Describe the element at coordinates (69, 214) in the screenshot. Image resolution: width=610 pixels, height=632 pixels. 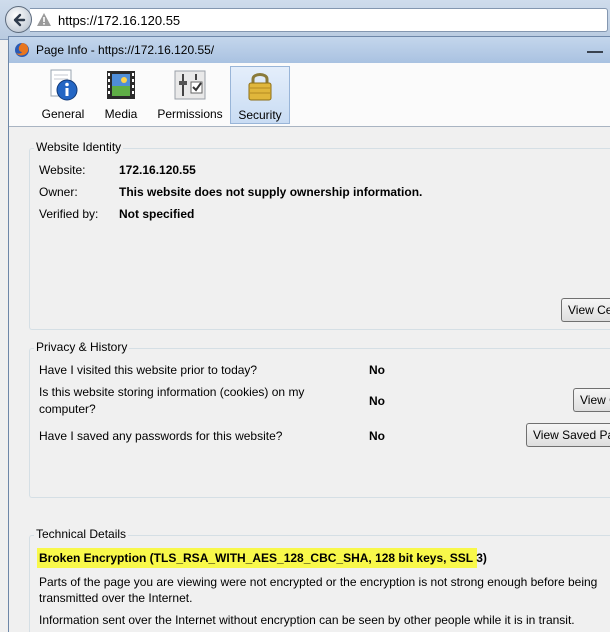
I see `verified-by-label: Verified by:` at that location.